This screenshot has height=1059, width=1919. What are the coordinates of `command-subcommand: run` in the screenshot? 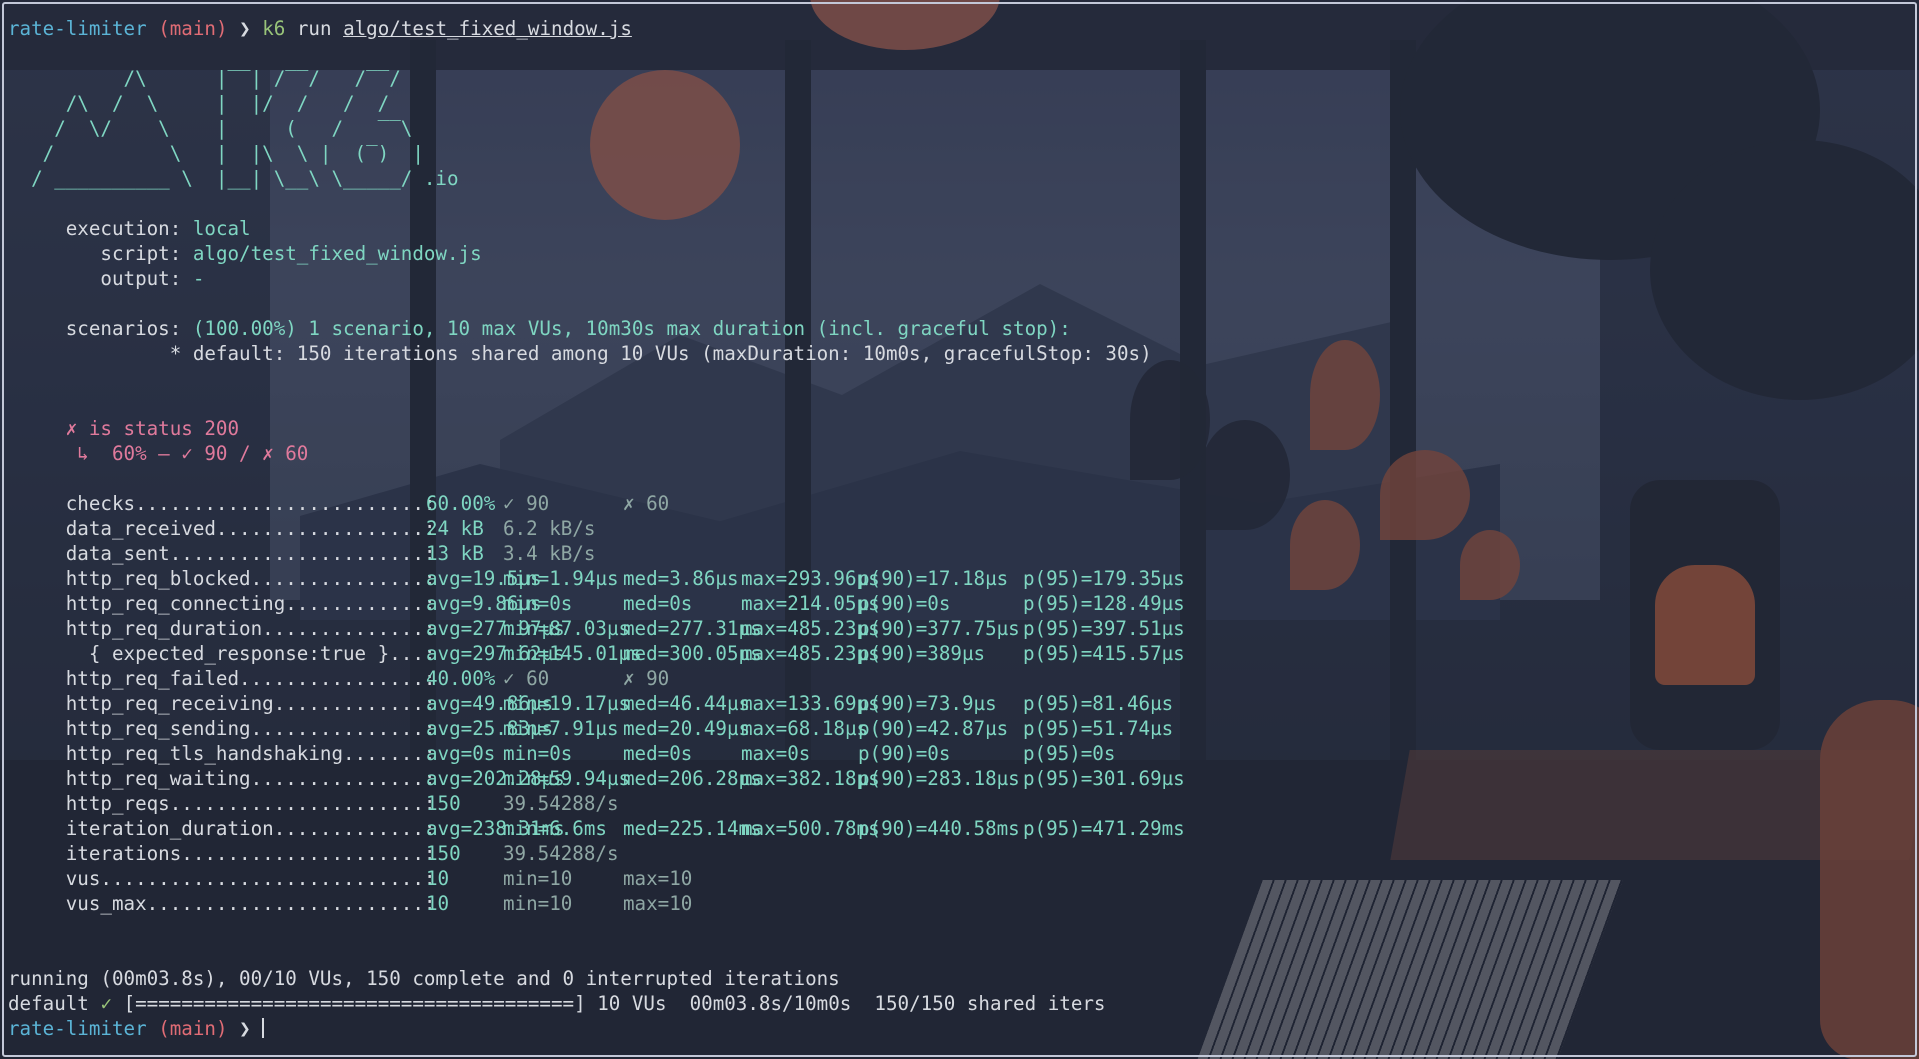 It's located at (314, 28).